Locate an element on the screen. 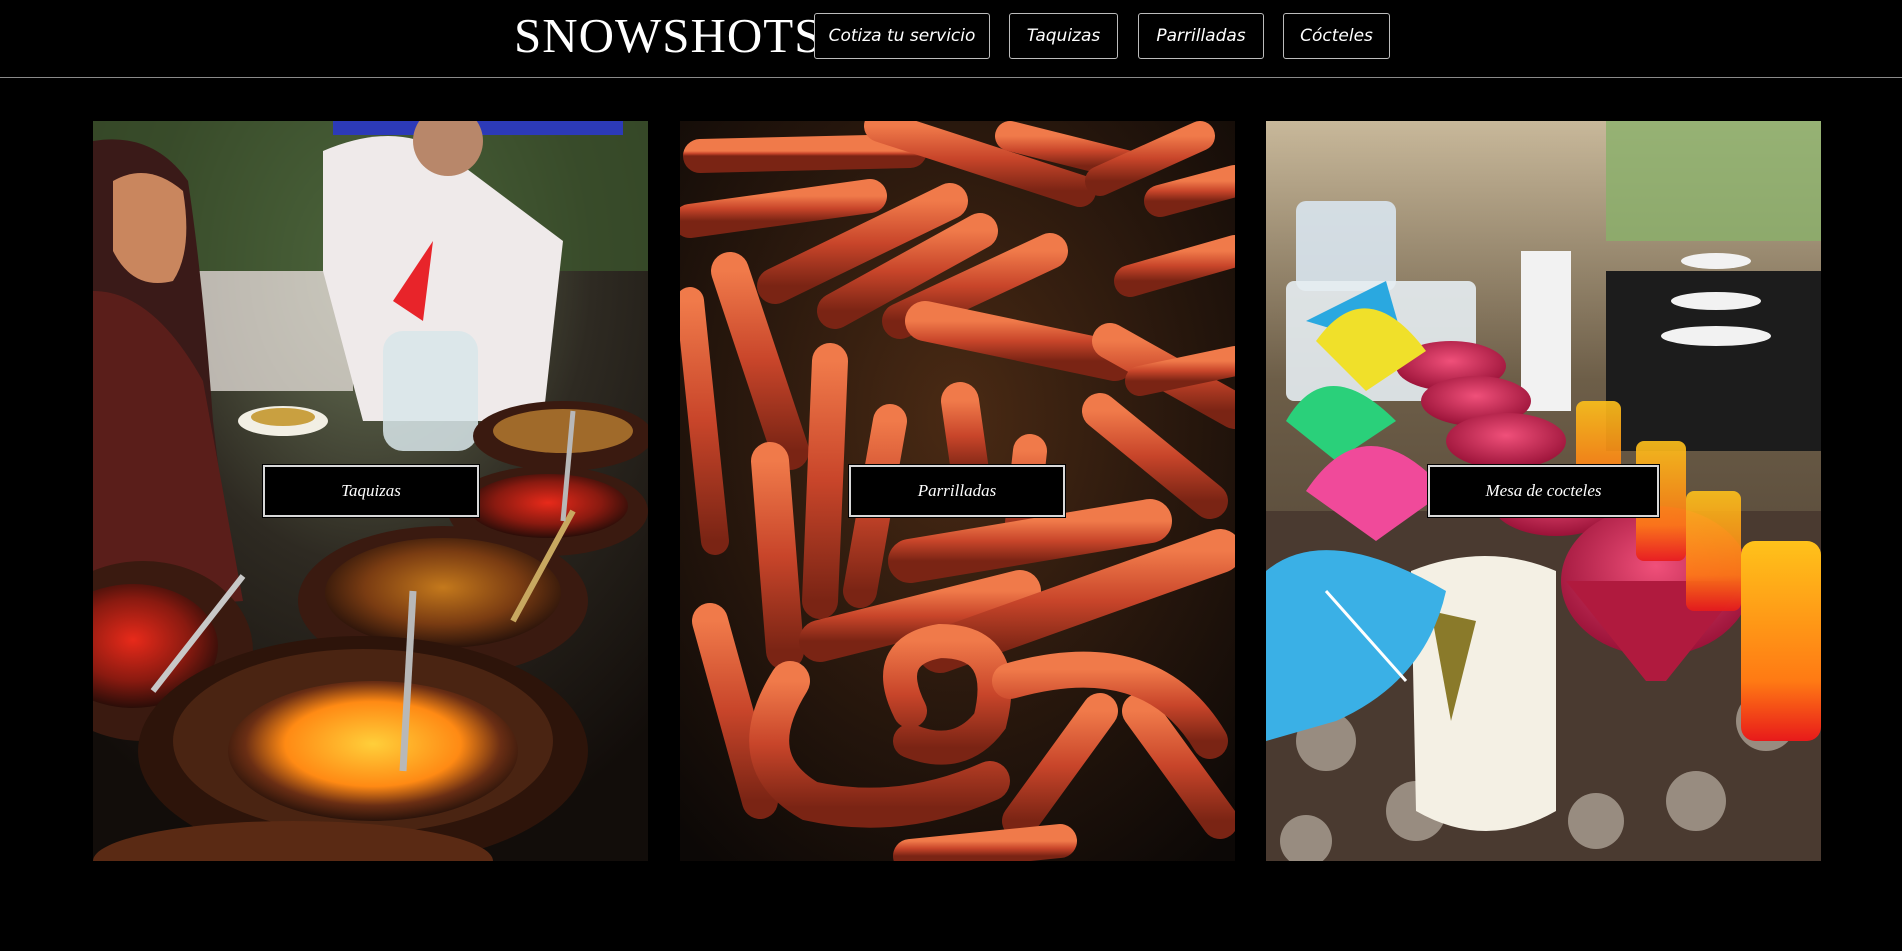 This screenshot has width=1902, height=951. brand-logo: SNOWSHOTS is located at coordinates (668, 36).